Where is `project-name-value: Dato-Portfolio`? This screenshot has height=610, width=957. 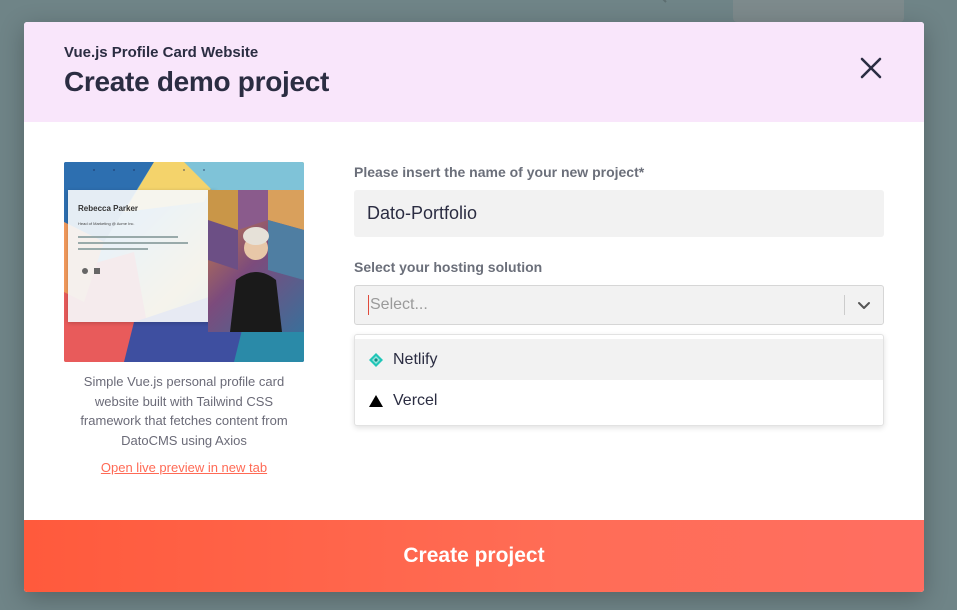 project-name-value: Dato-Portfolio is located at coordinates (422, 213).